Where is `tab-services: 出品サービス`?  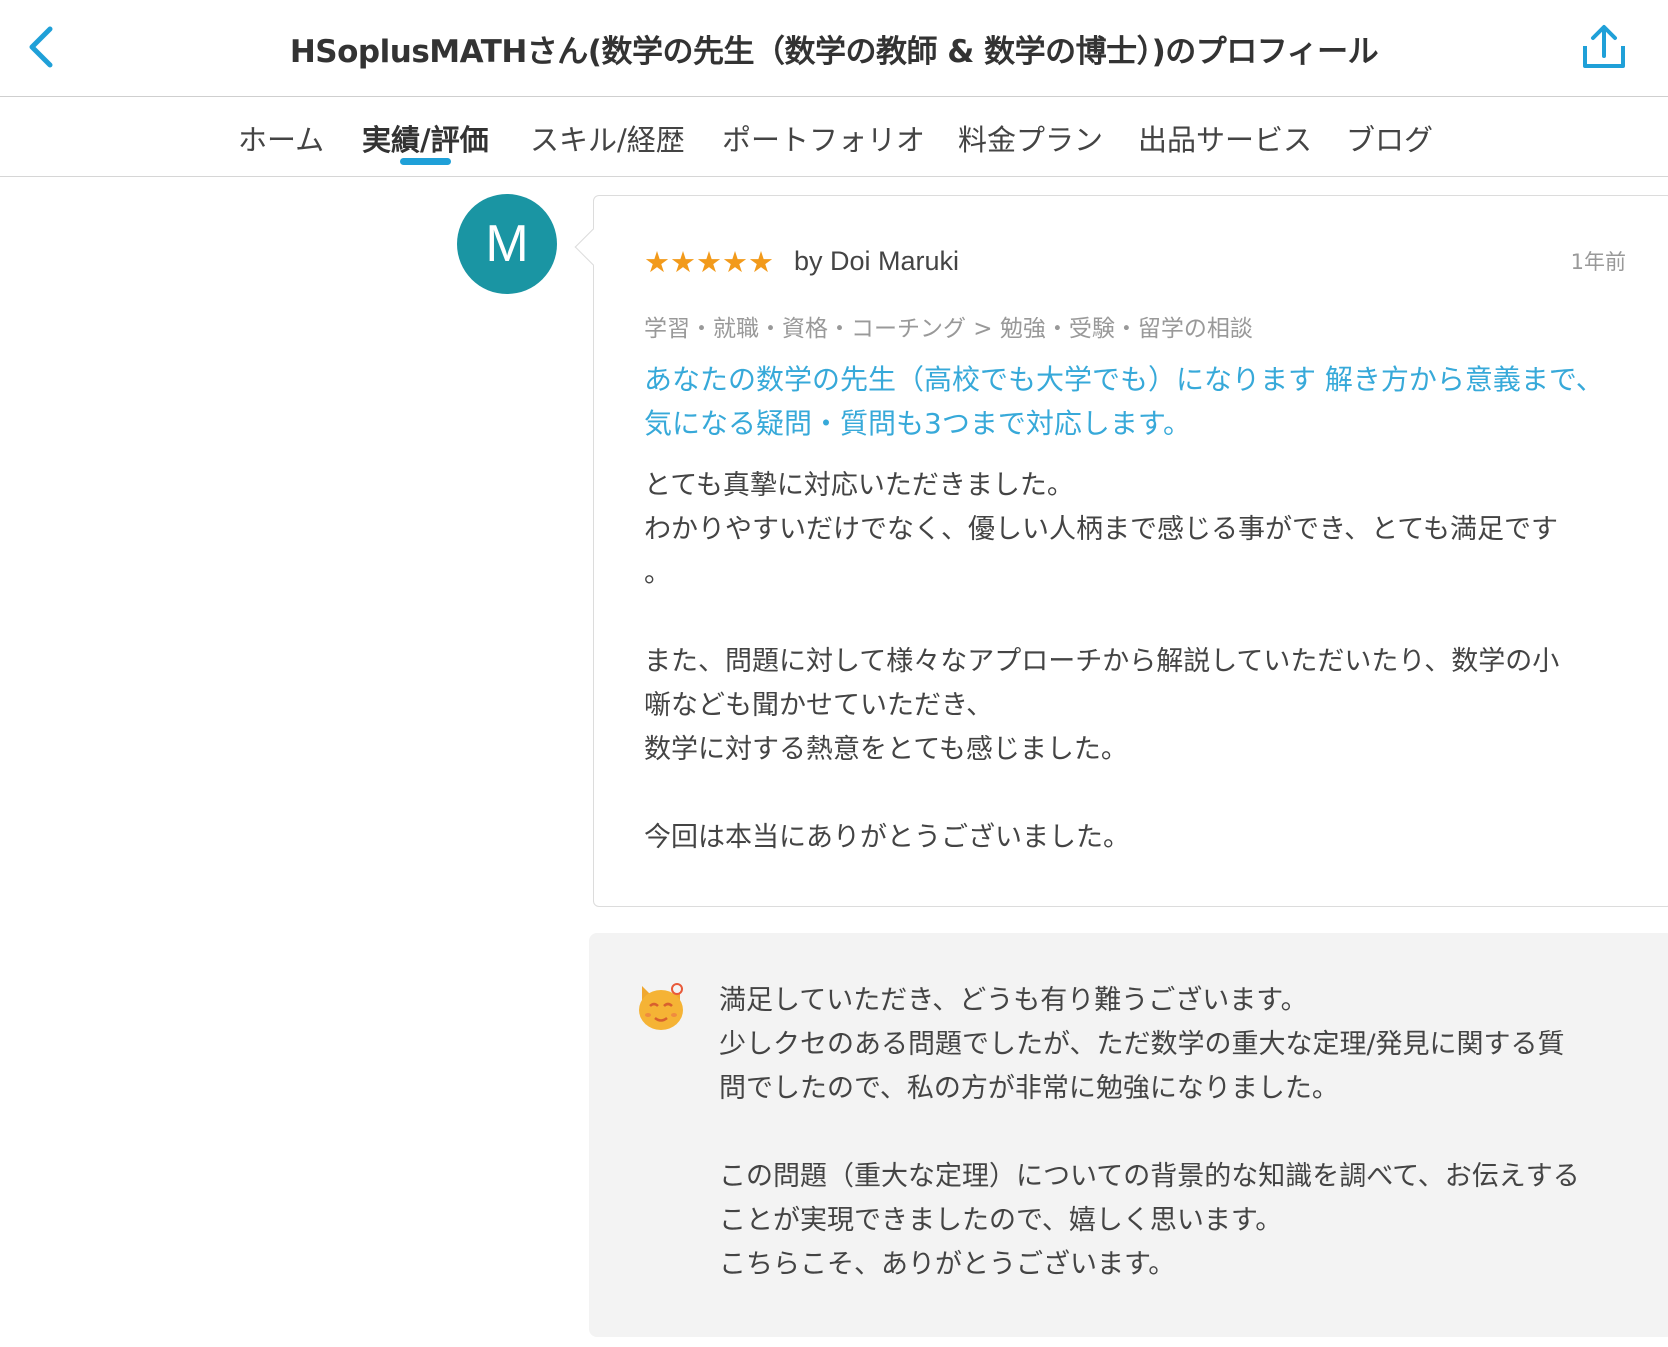 tab-services: 出品サービス is located at coordinates (1225, 137).